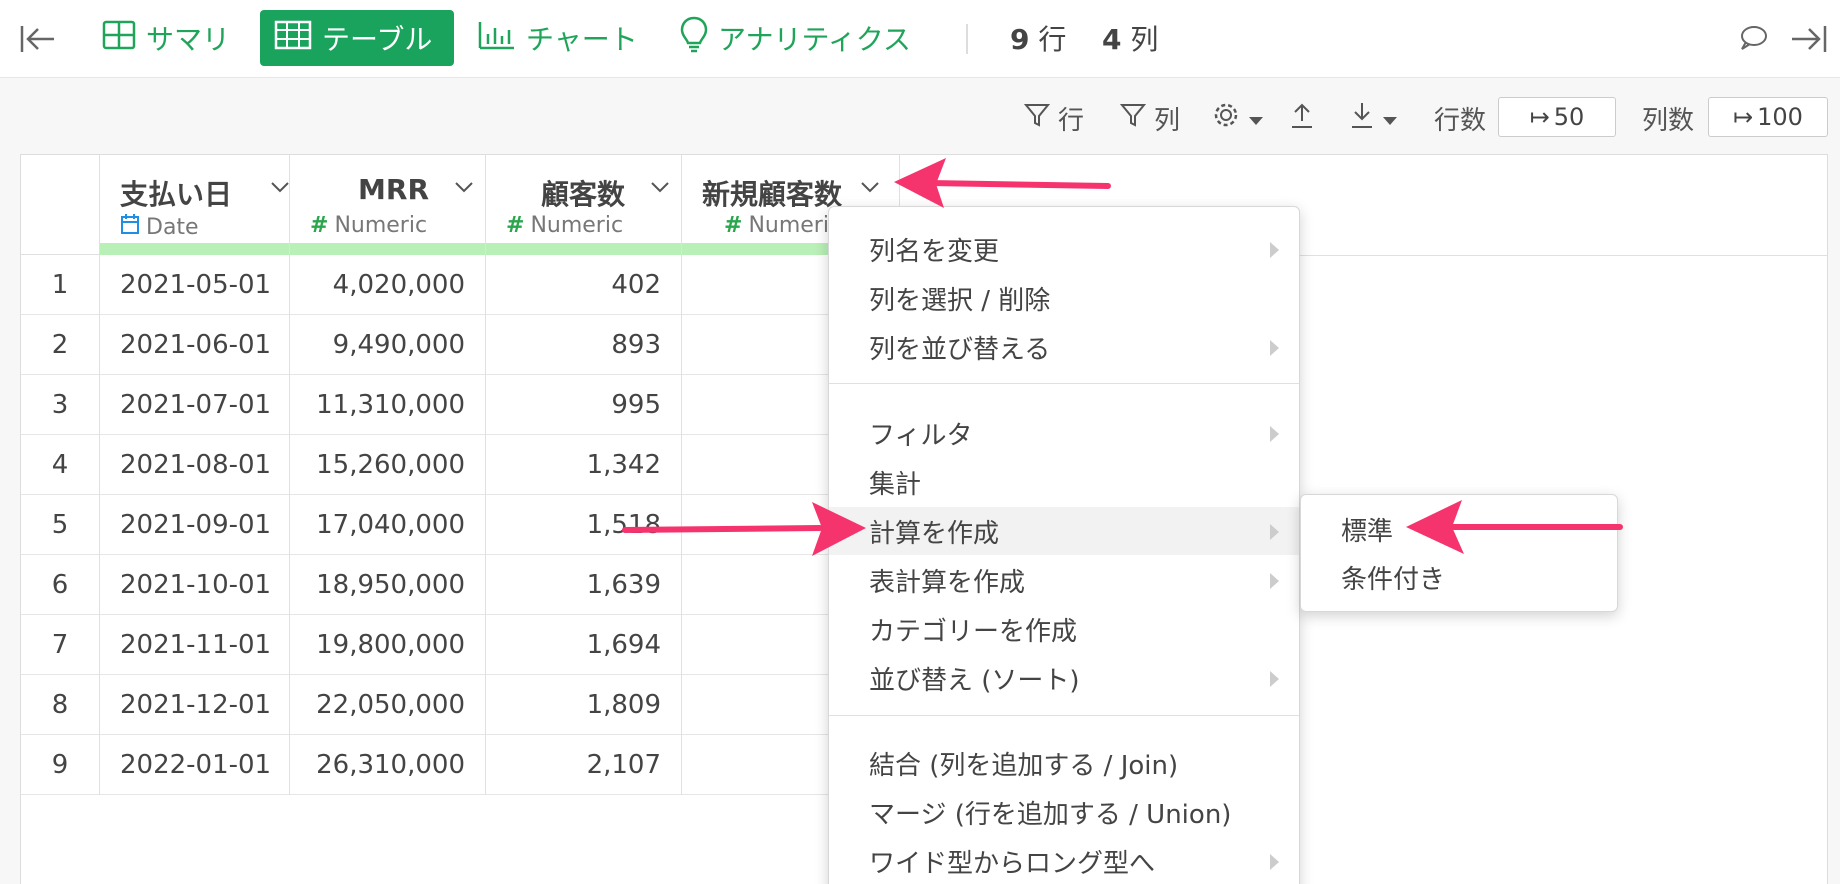 This screenshot has height=884, width=1840. I want to click on settings-dropdown, so click(1238, 118).